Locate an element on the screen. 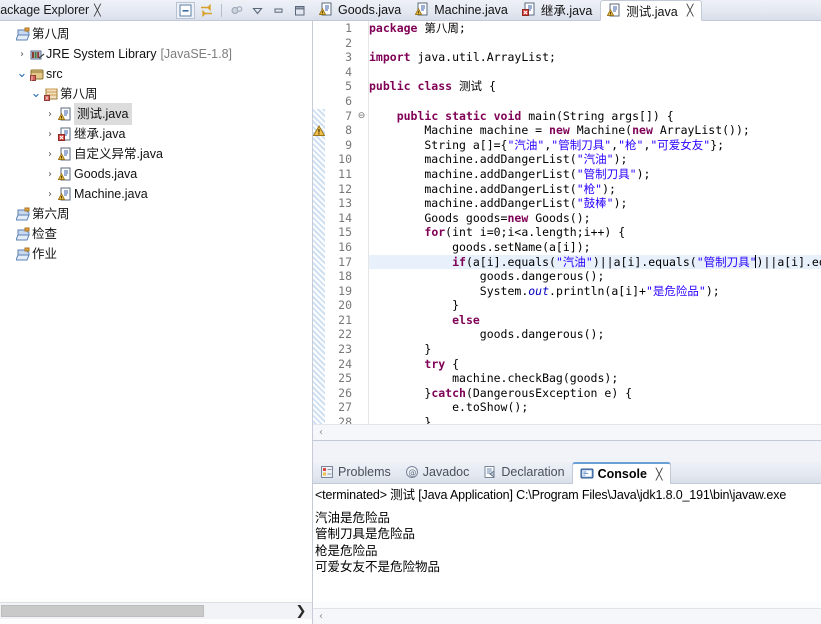  code-line: Goods goods=new Goods(); is located at coordinates (595, 218).